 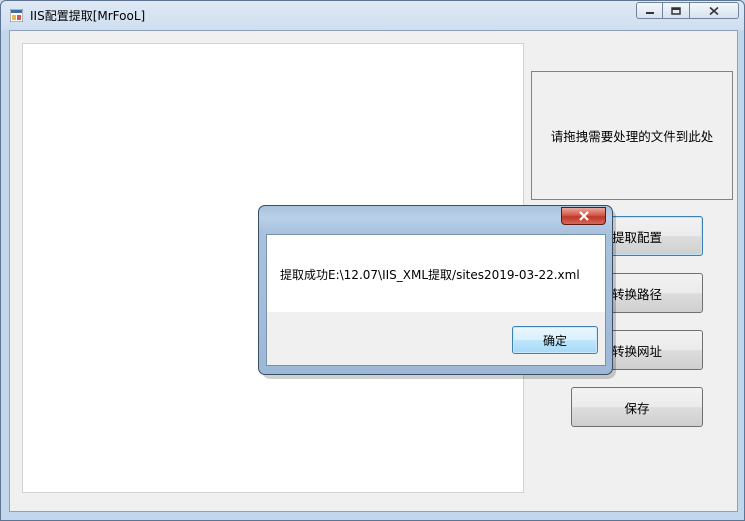 I want to click on maximize-icon, so click(x=676, y=10).